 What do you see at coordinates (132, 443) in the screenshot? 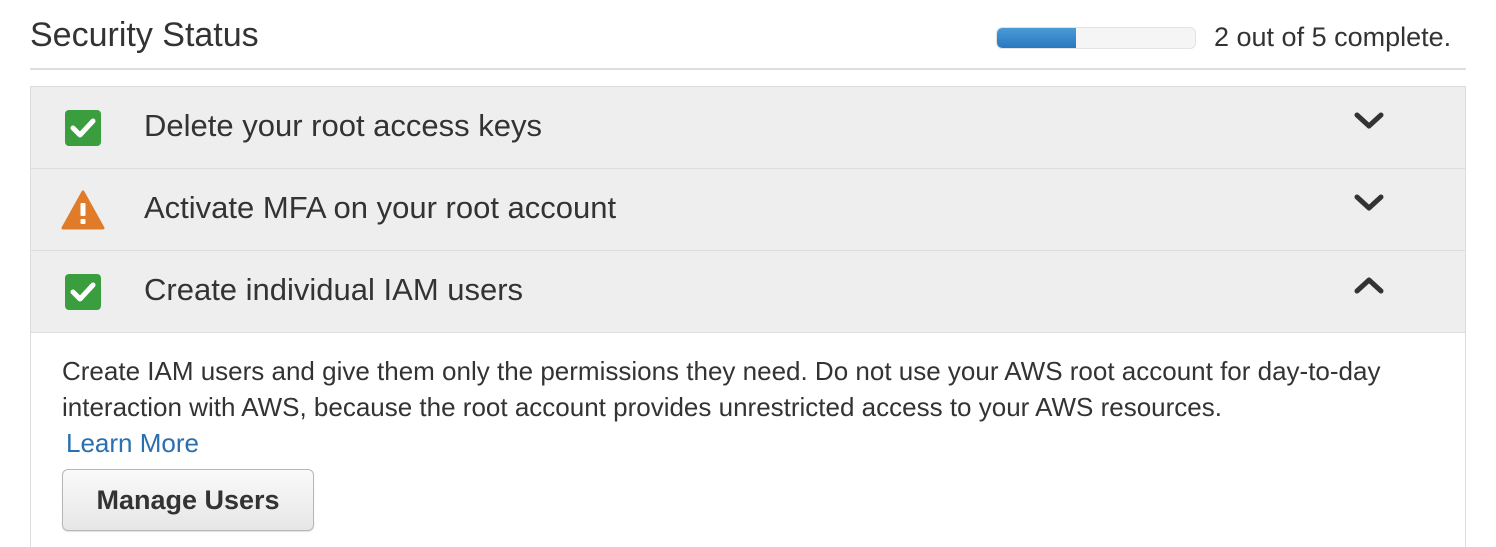
I see `learn-more-link: Learn More` at bounding box center [132, 443].